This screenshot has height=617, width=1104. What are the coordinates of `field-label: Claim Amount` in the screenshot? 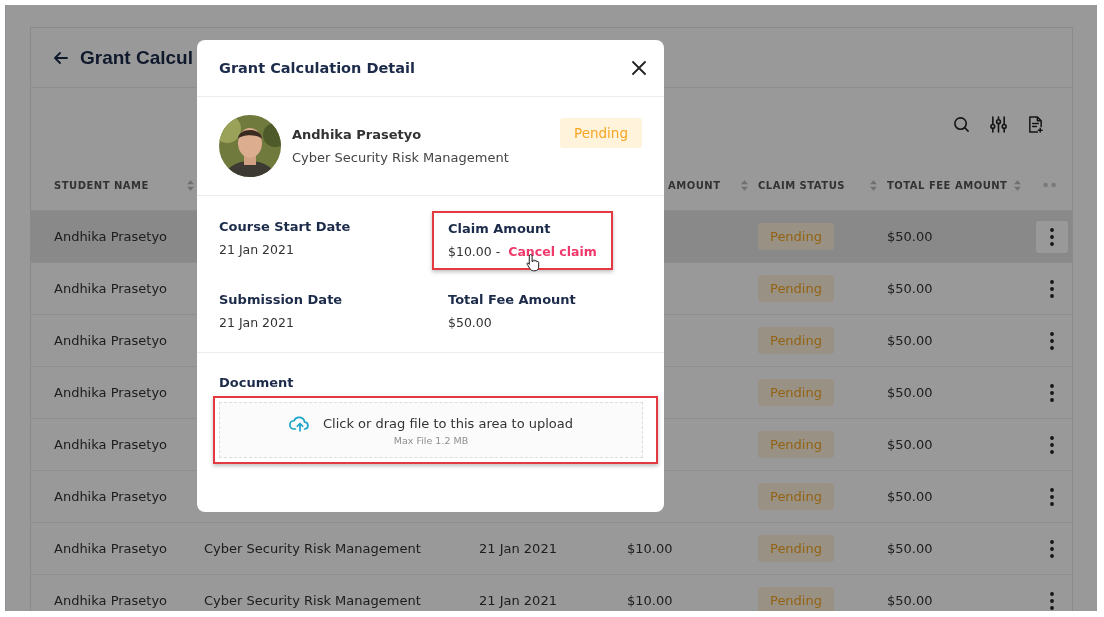 It's located at (500, 228).